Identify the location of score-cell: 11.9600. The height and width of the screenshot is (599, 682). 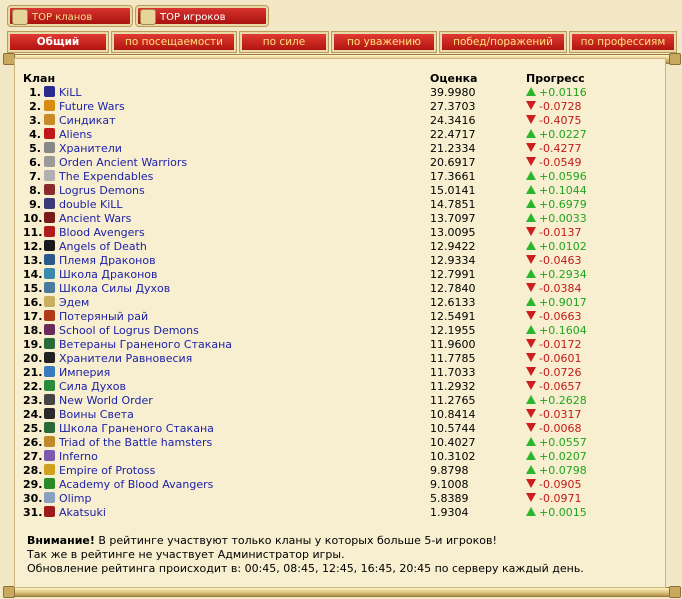
(453, 344).